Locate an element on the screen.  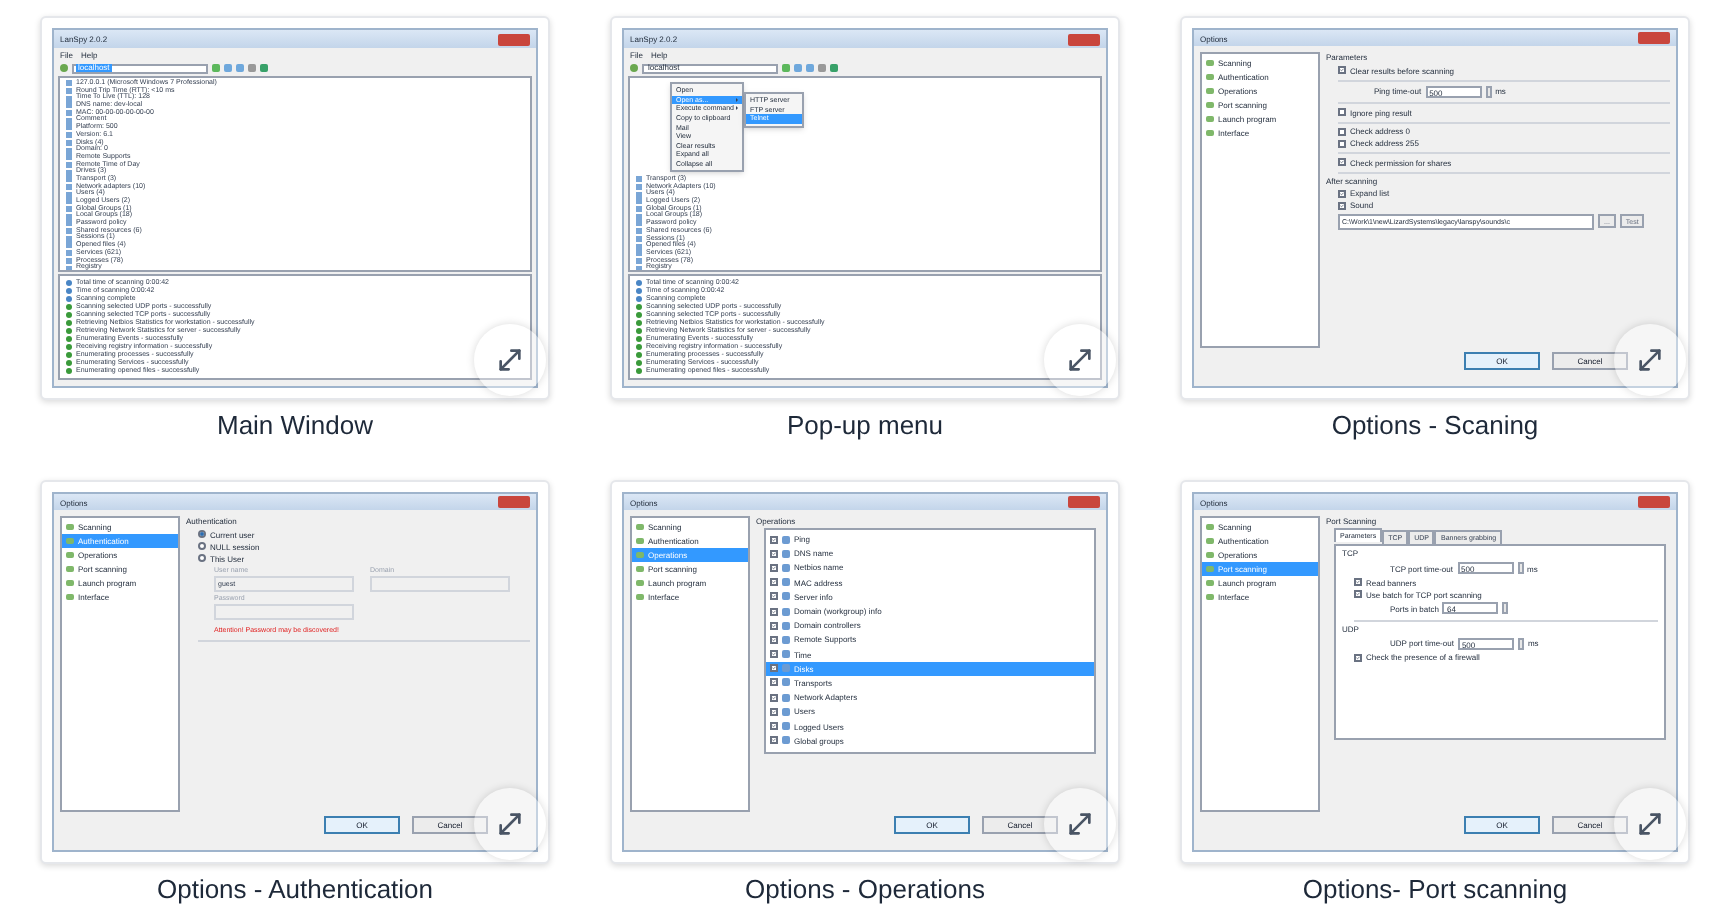
card-caption: Main Window is located at coordinates (295, 426).